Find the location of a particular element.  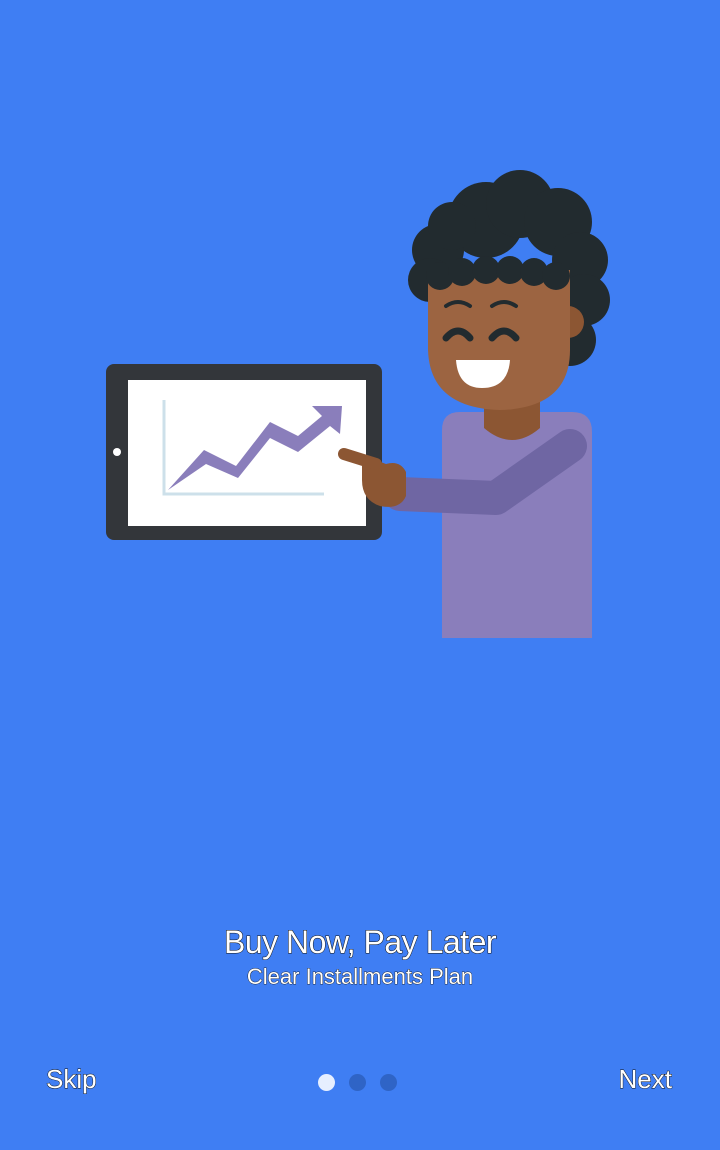

next-button: Next is located at coordinates (645, 1079).